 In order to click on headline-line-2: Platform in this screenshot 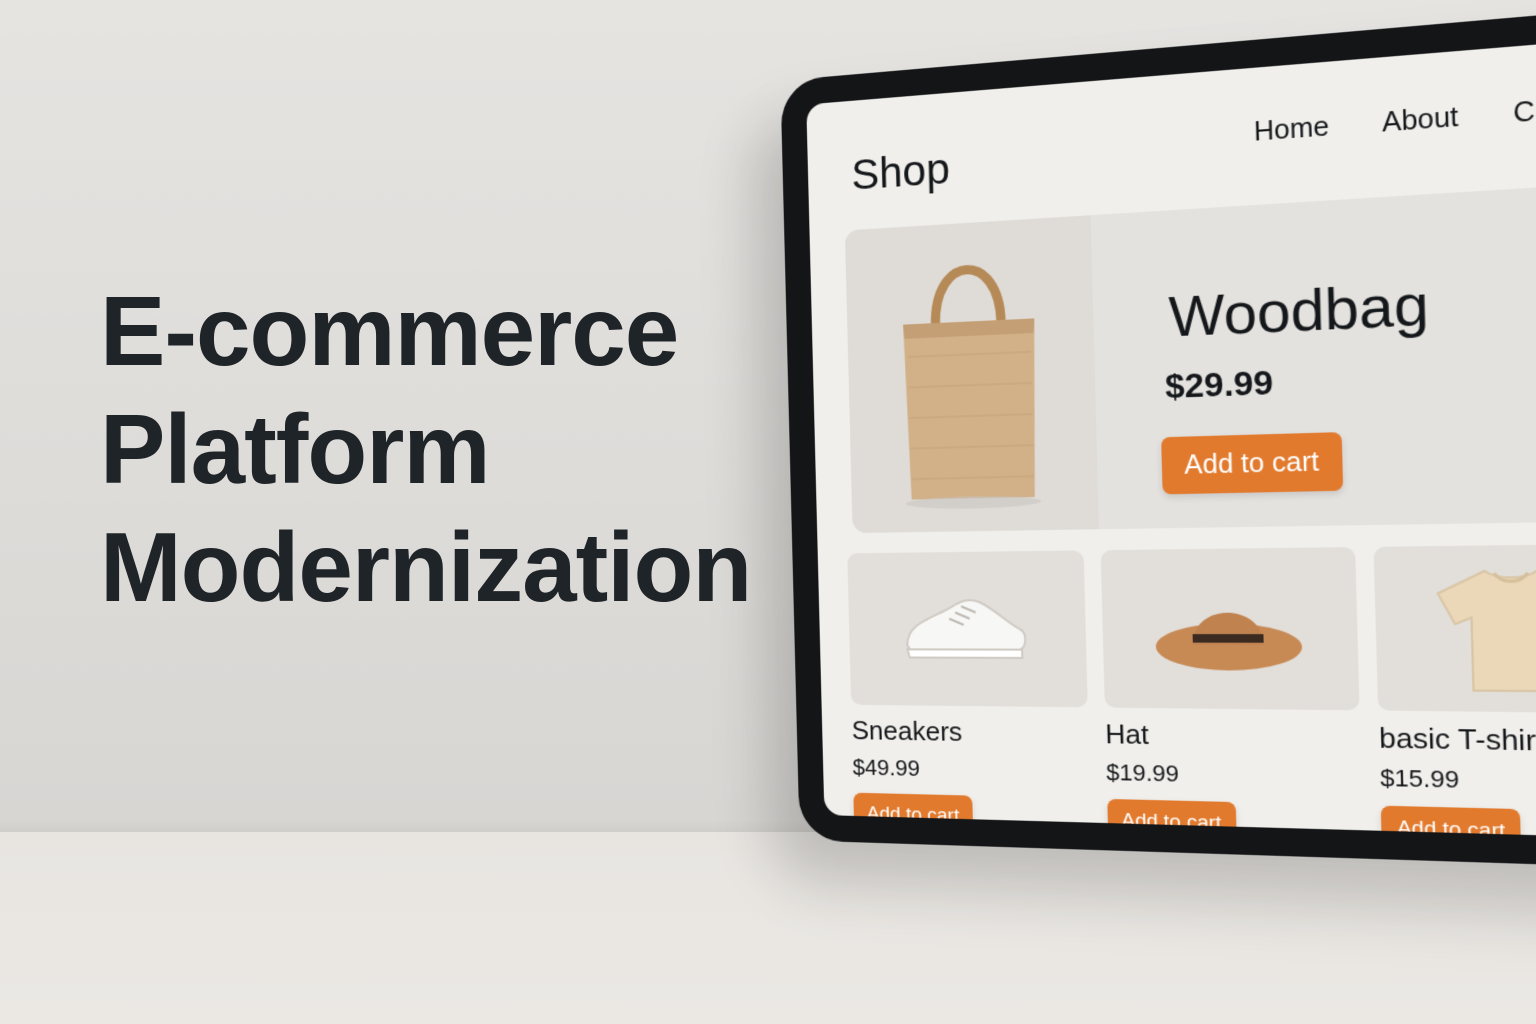, I will do `click(295, 449)`.